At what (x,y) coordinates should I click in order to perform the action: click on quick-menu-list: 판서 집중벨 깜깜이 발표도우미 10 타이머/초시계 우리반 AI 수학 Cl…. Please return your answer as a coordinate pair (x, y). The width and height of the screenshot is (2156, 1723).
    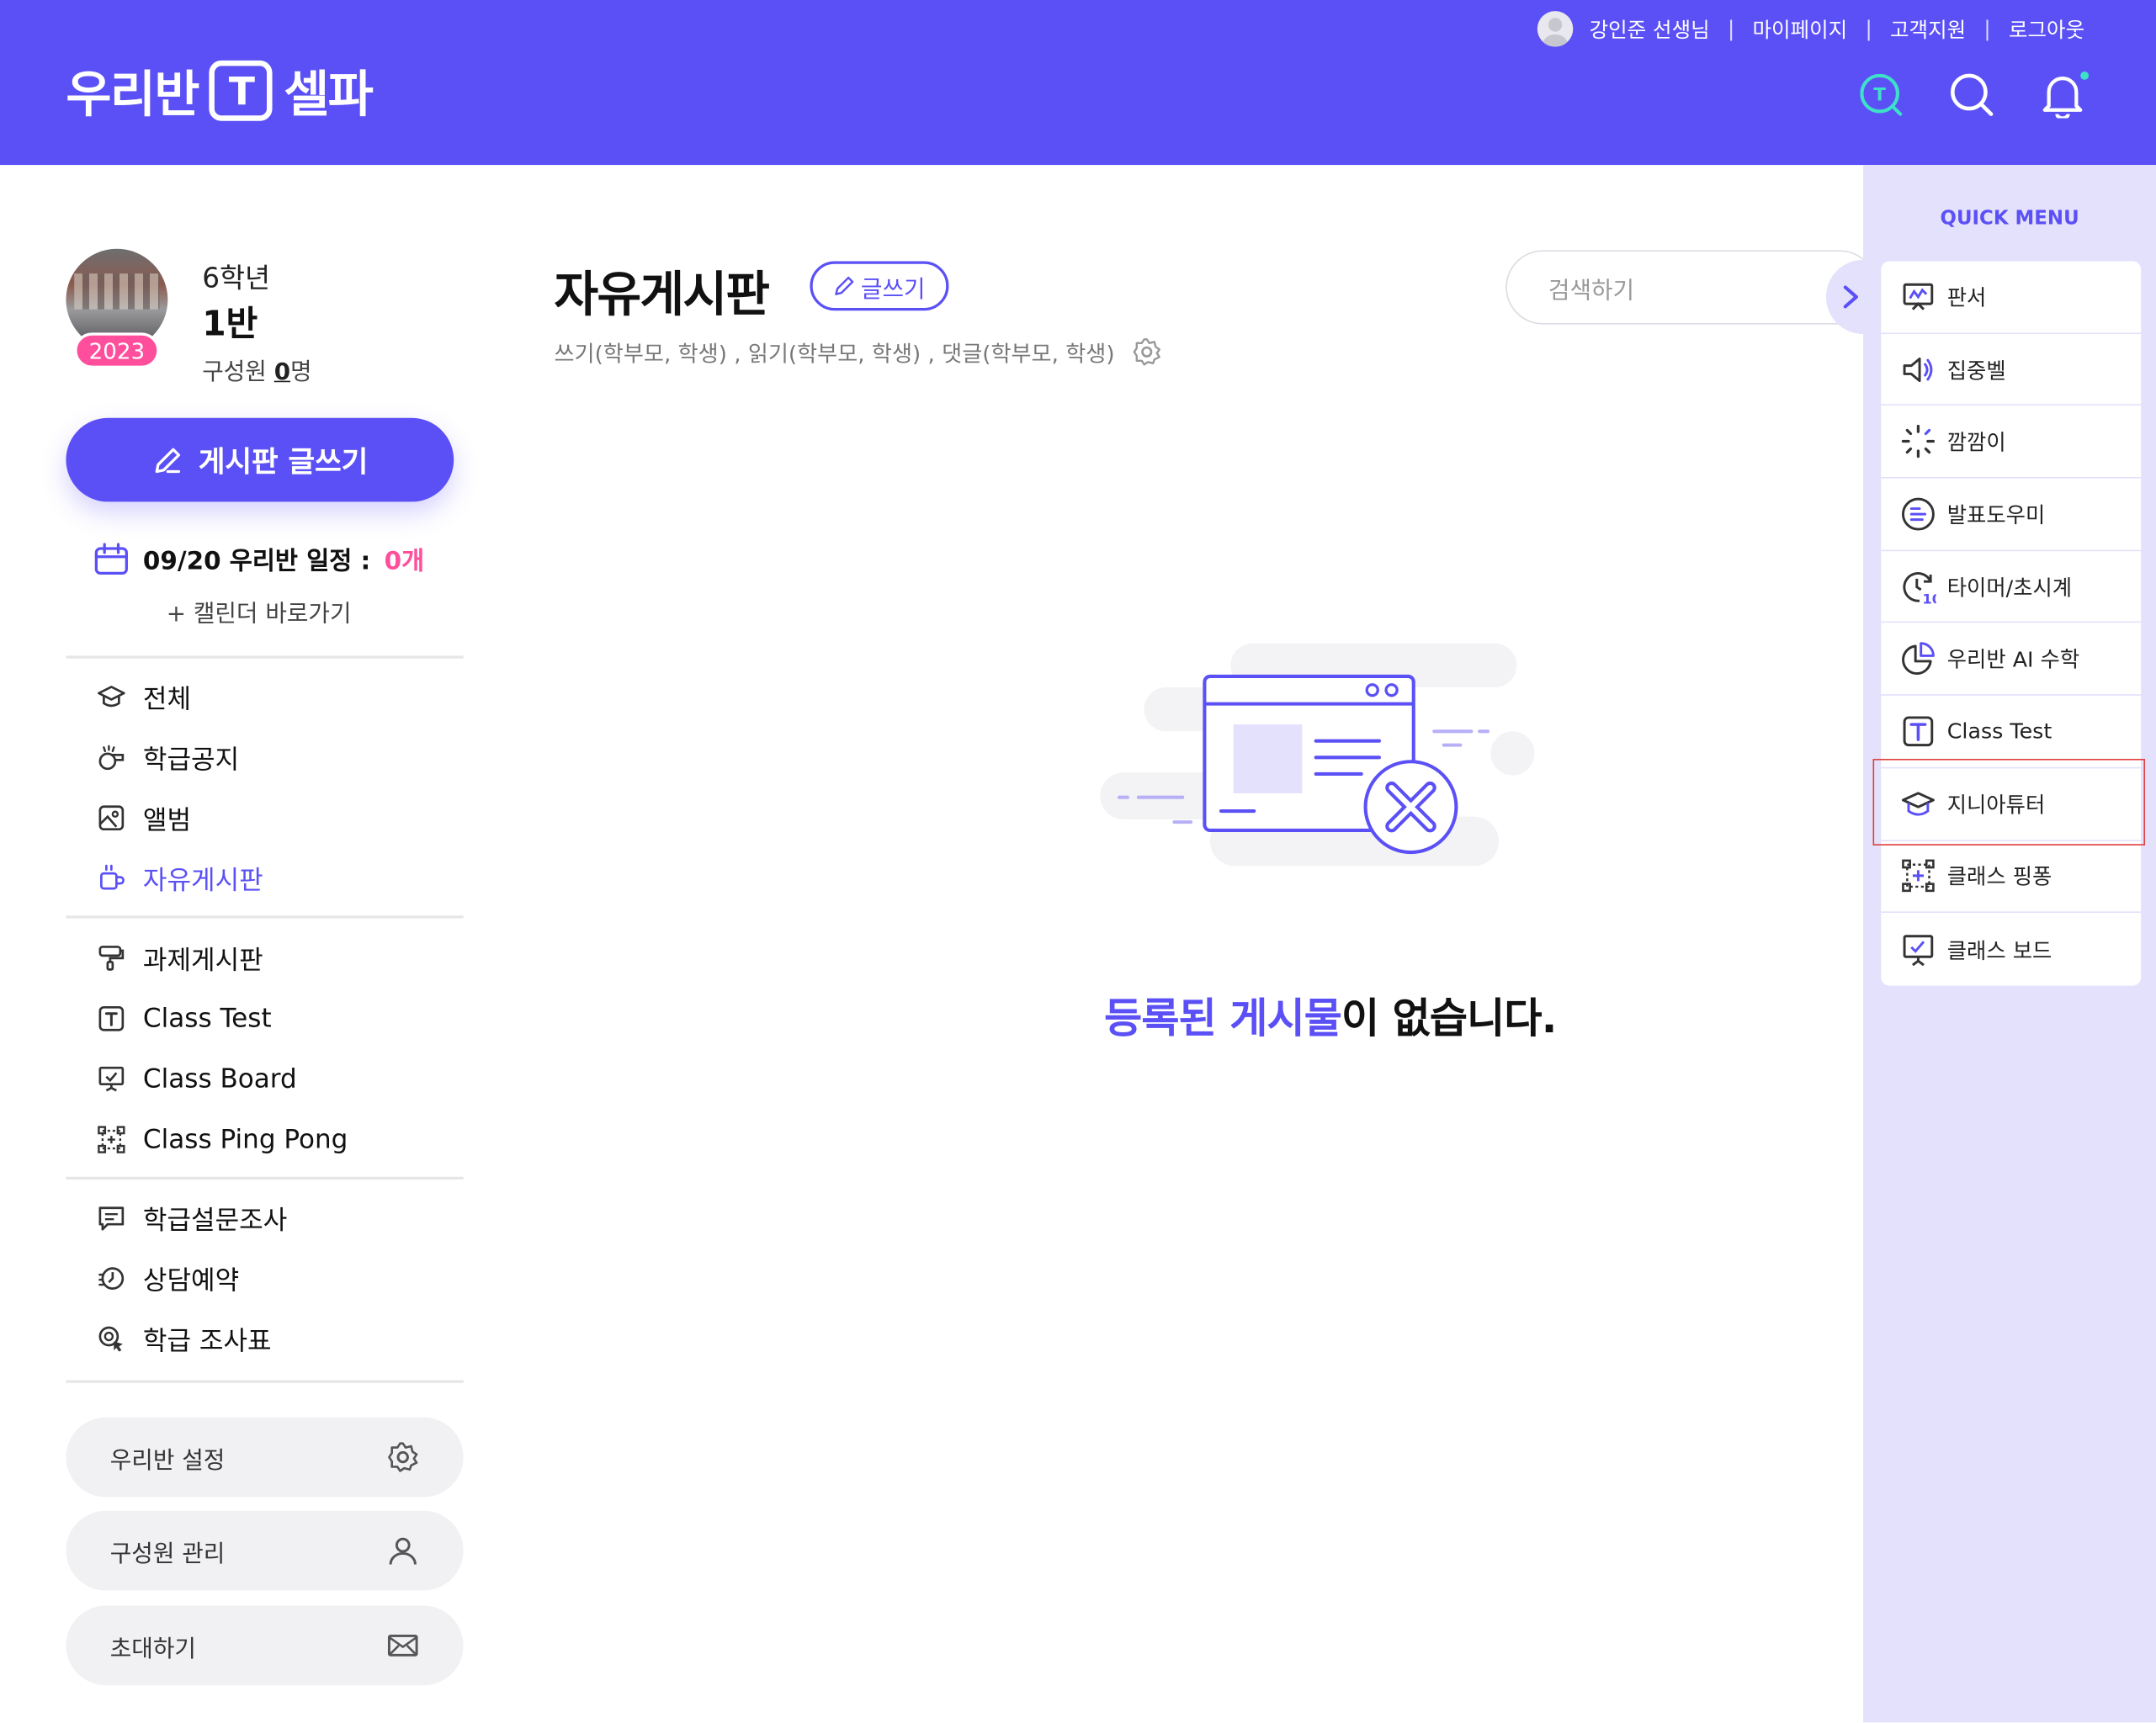
    Looking at the image, I should click on (2011, 623).